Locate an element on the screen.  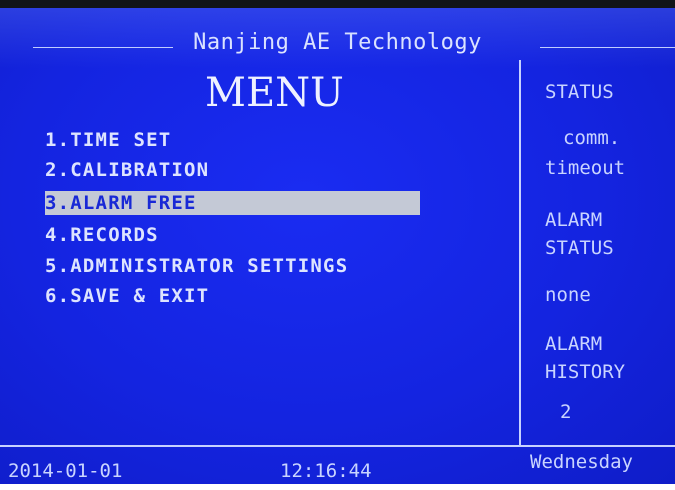
comm-status-line1: comm. is located at coordinates (592, 138).